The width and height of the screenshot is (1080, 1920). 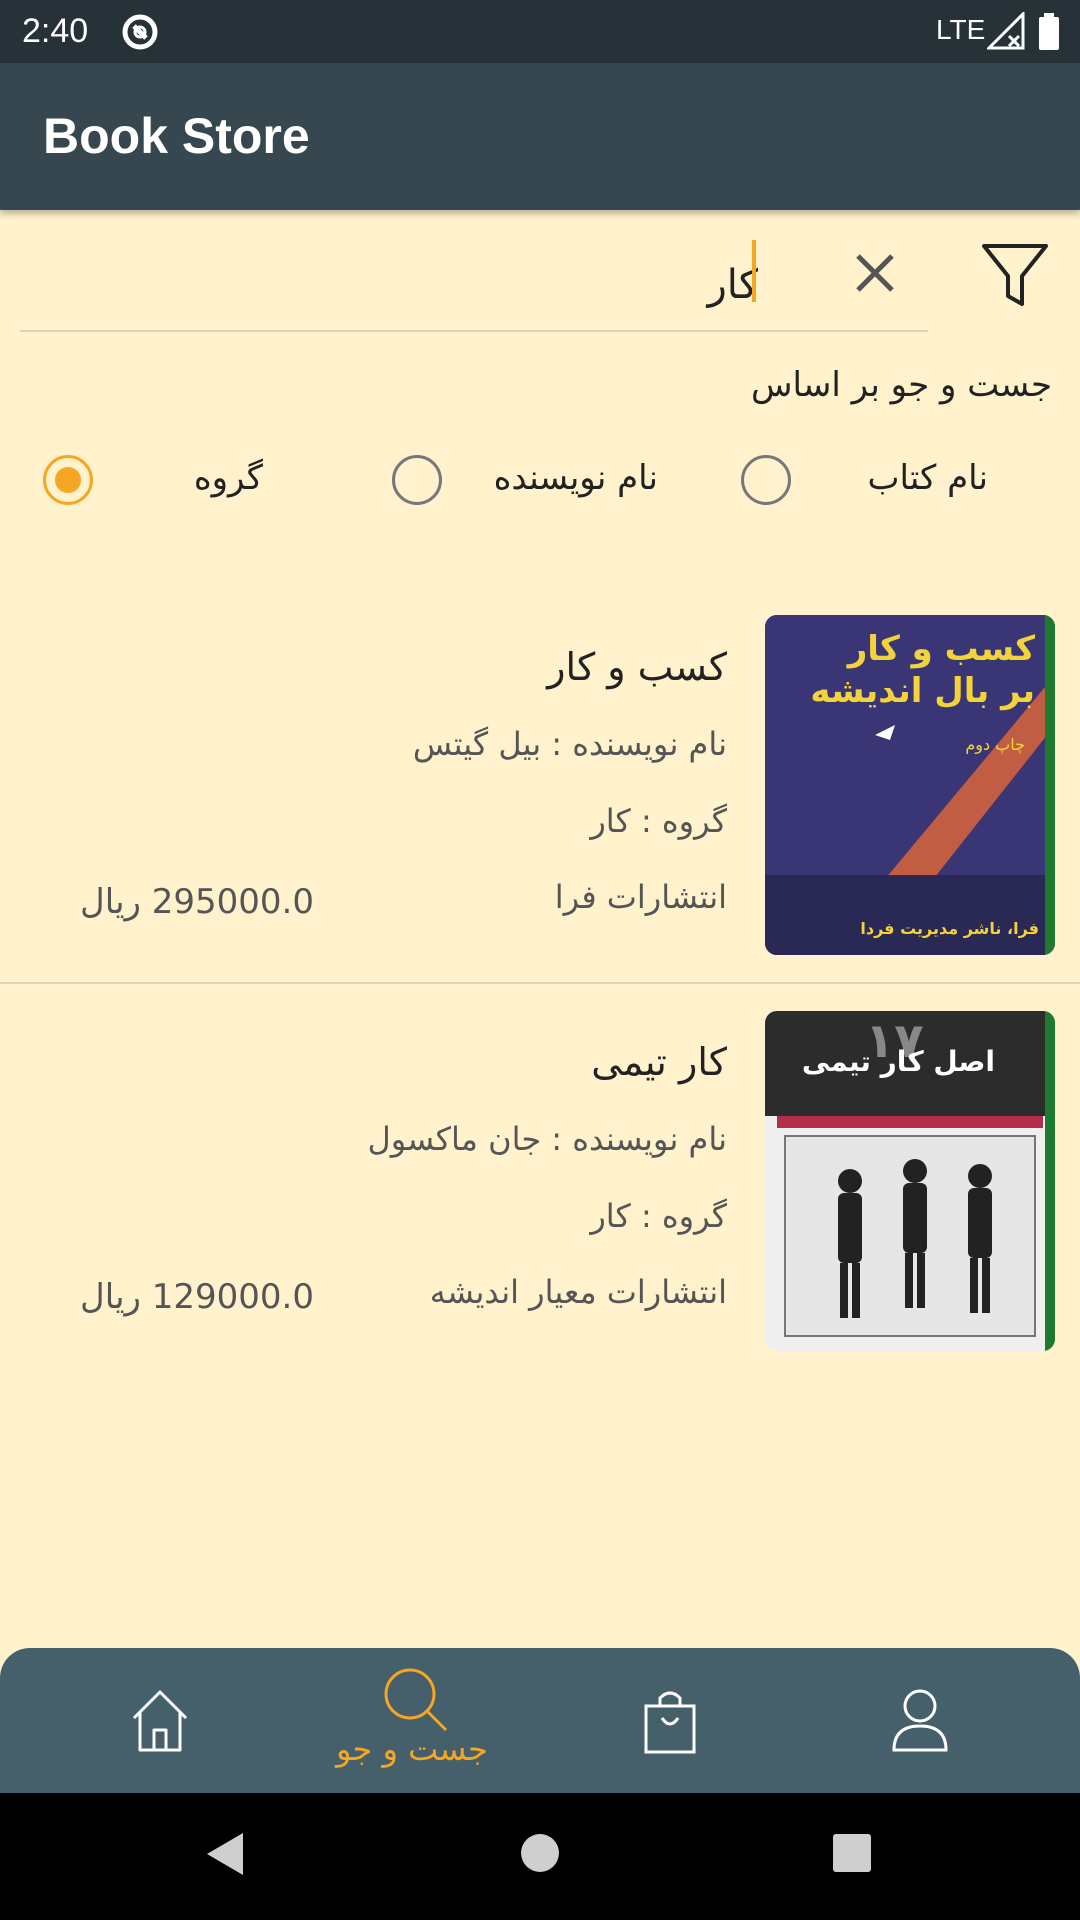 What do you see at coordinates (898, 1061) in the screenshot?
I see `cover-title: اصل کار تیمی` at bounding box center [898, 1061].